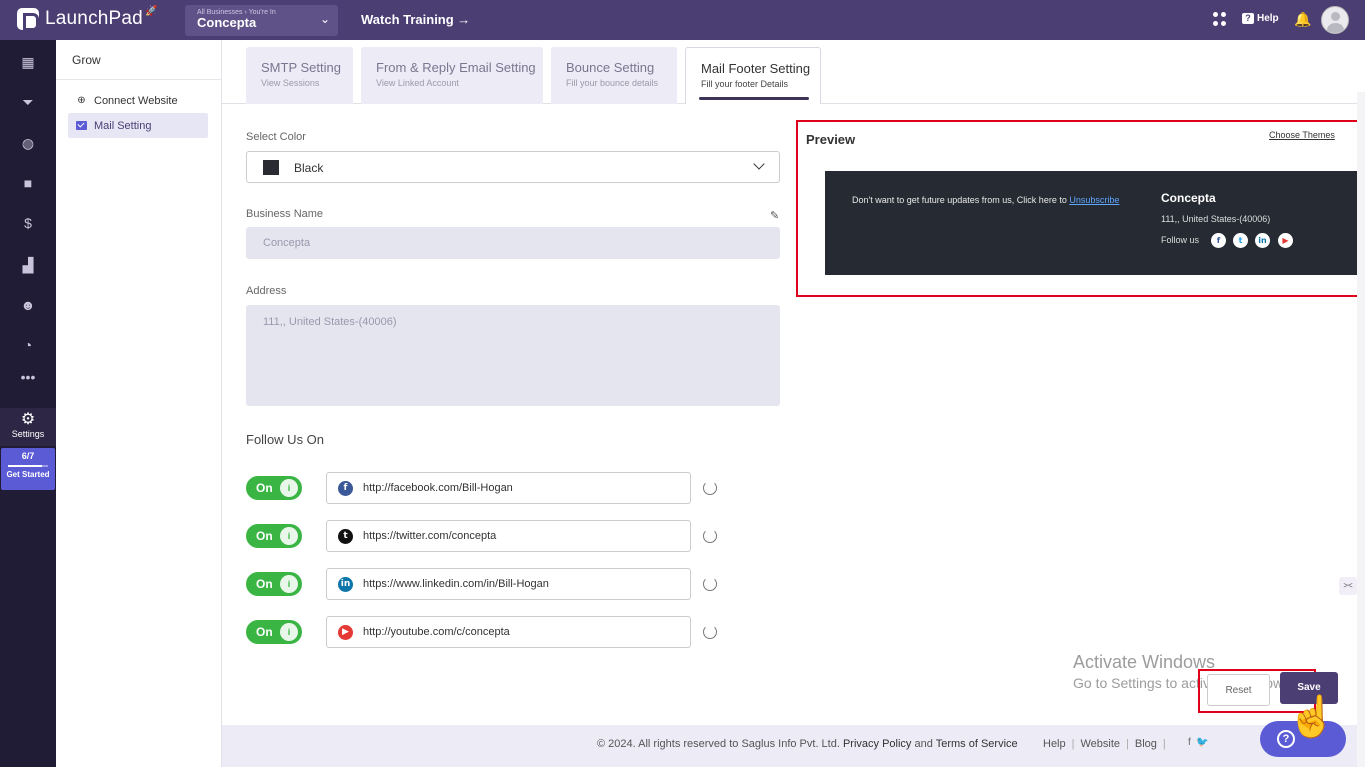 Image resolution: width=1365 pixels, height=767 pixels. What do you see at coordinates (81, 125) in the screenshot?
I see `mail-icon` at bounding box center [81, 125].